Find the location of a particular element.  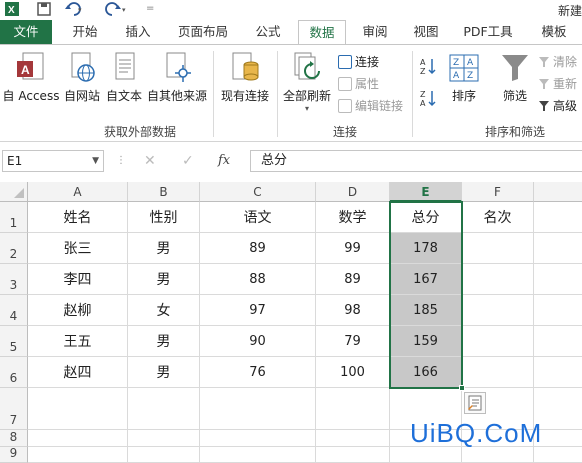

existing-connections-button: 现有连接 is located at coordinates (245, 77).